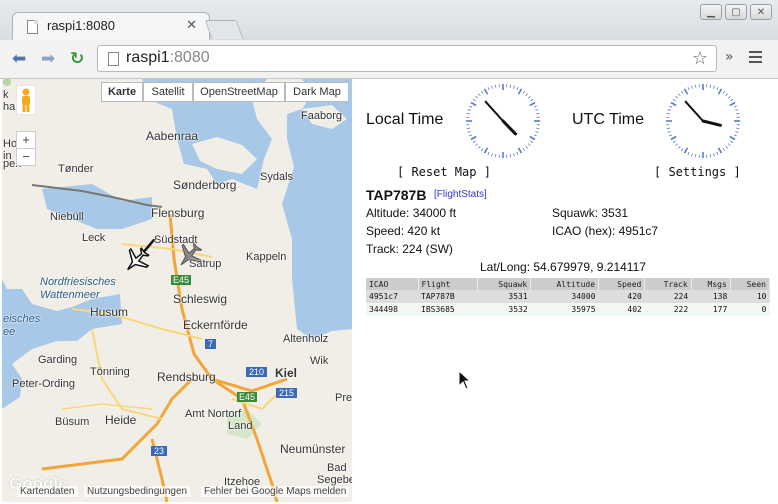 Image resolution: width=778 pixels, height=504 pixels. Describe the element at coordinates (122, 92) in the screenshot. I see `map-type-button: Karte` at that location.